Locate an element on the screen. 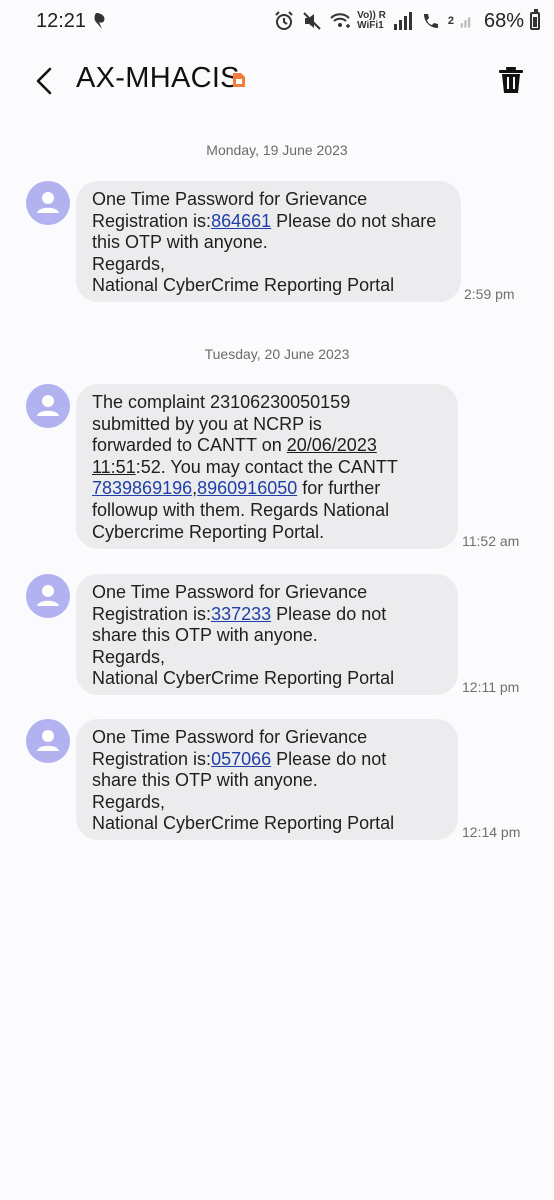 This screenshot has height=1200, width=554. battery-fill is located at coordinates (535, 22).